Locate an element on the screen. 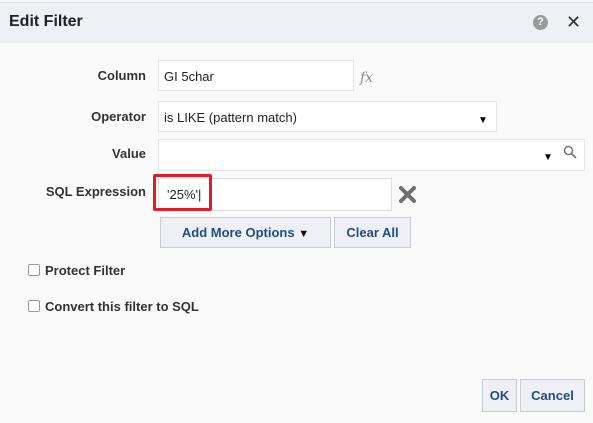 This screenshot has width=593, height=423. convert-to-sql-label: Convert this filter to SQL is located at coordinates (122, 306).